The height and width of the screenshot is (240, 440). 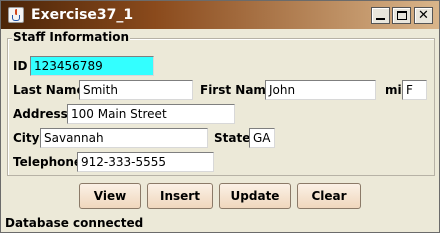 What do you see at coordinates (380, 15) in the screenshot?
I see `minimize-button` at bounding box center [380, 15].